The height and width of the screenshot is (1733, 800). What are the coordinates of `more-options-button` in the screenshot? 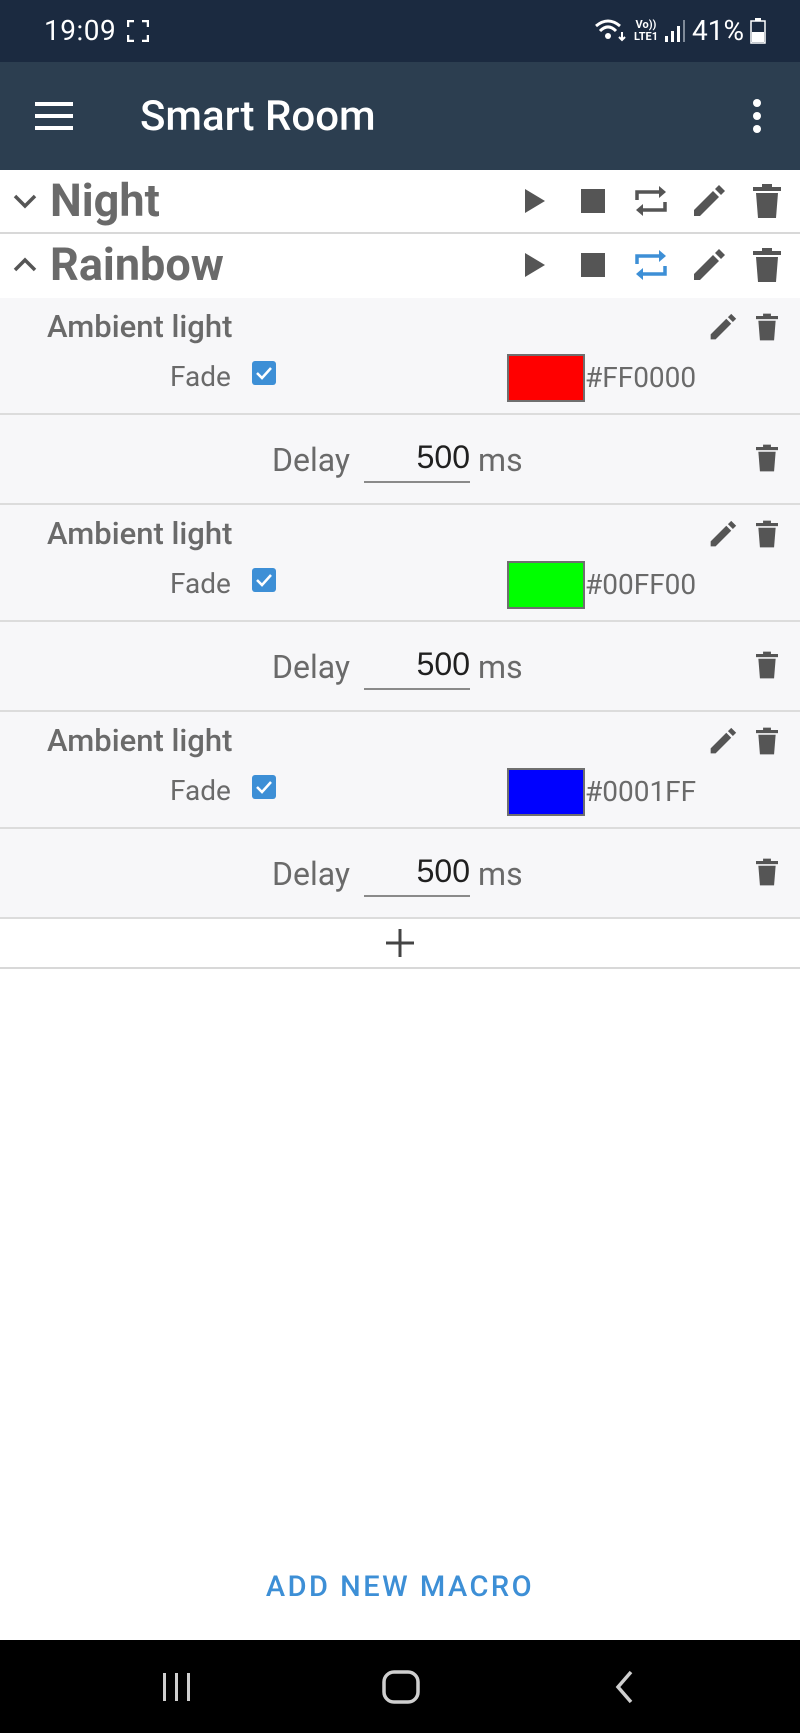 It's located at (757, 116).